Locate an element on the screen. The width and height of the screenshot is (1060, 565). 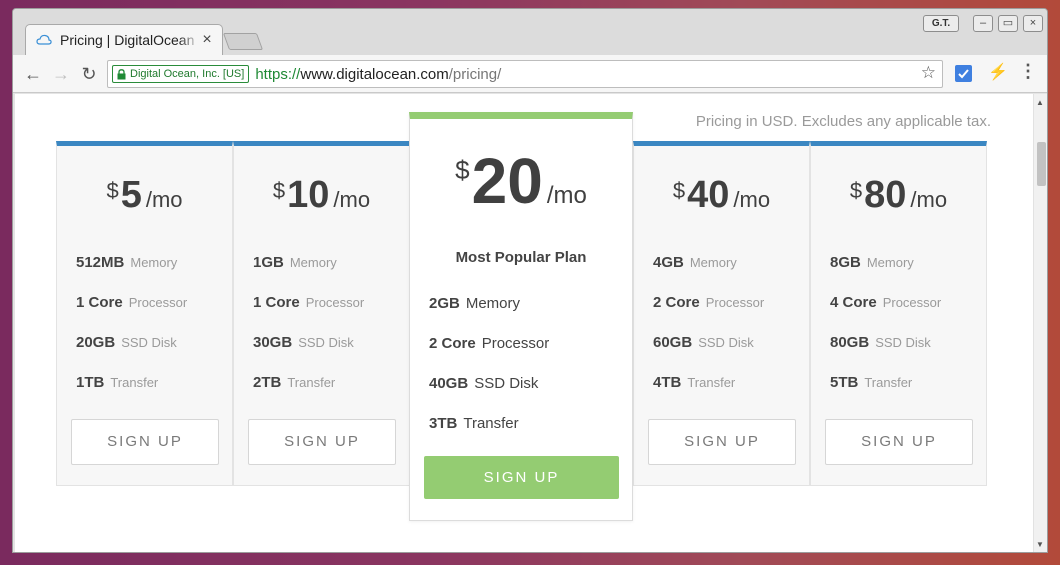
spec-value: 5TB is located at coordinates (844, 382).